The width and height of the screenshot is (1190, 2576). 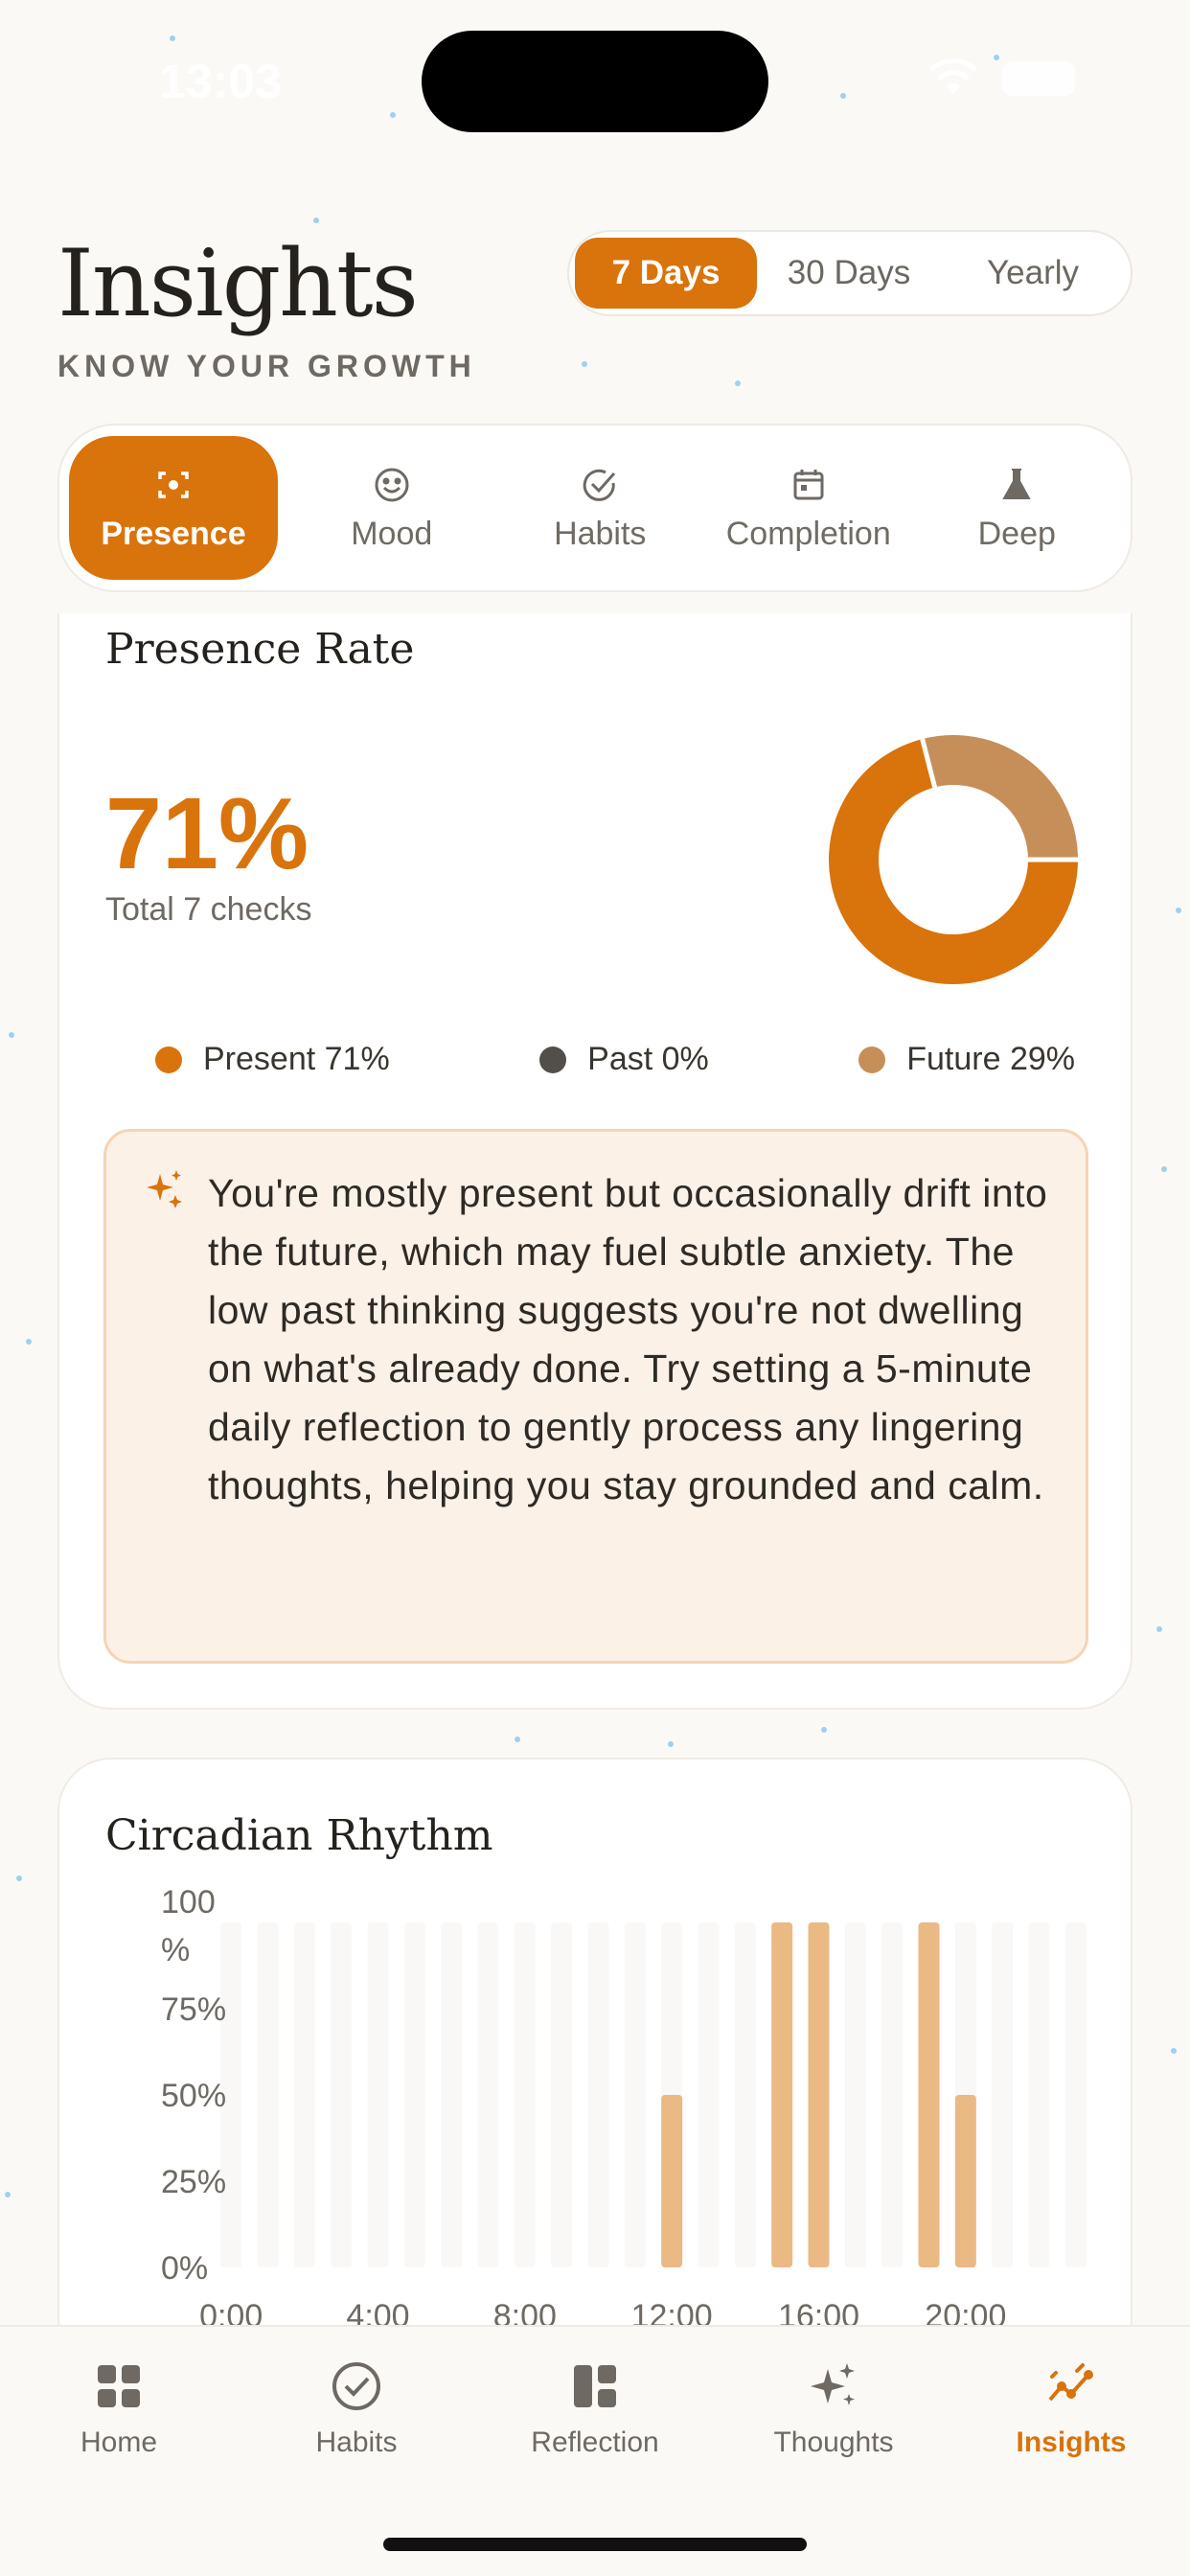 I want to click on legend-present: Present 71%, so click(x=272, y=1059).